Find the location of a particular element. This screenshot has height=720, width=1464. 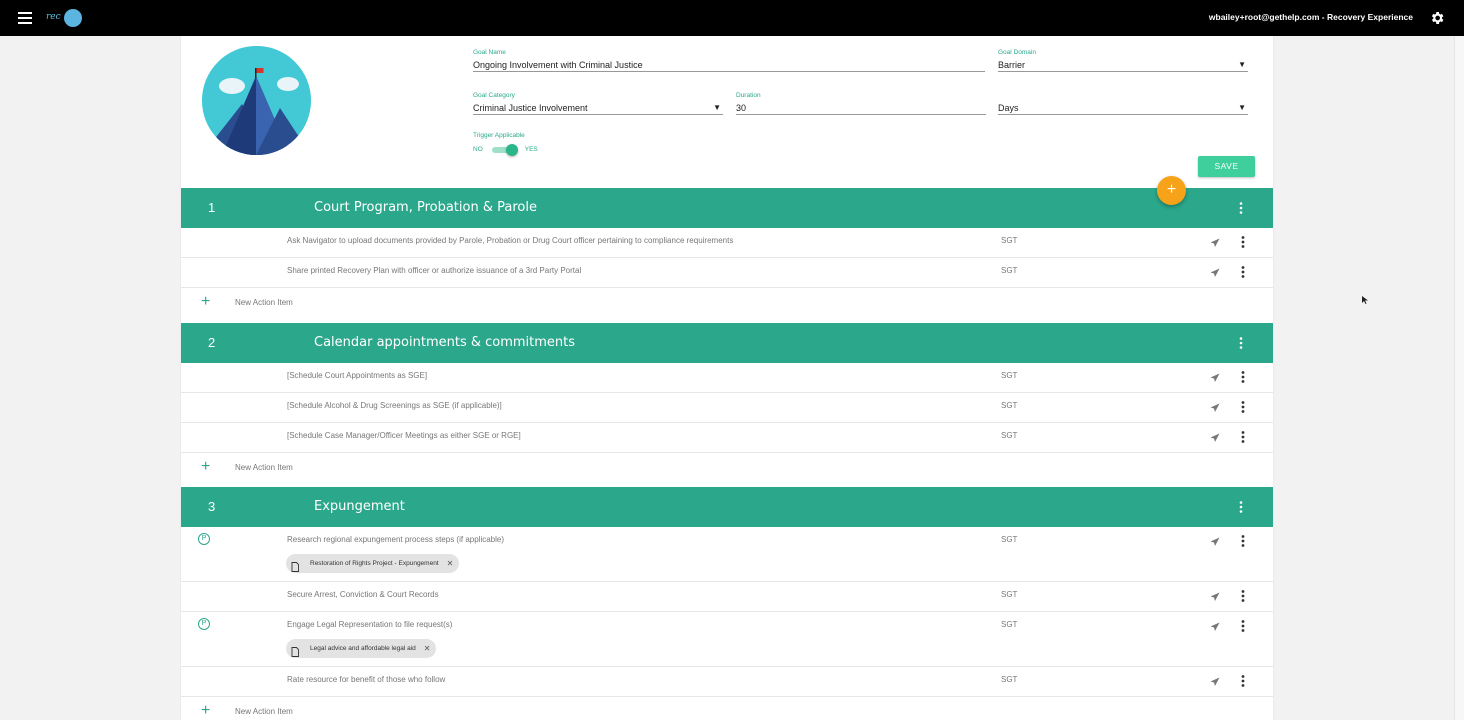

trigger-applicable-toggle: Trigger Applicable NO YES is located at coordinates (505, 144).